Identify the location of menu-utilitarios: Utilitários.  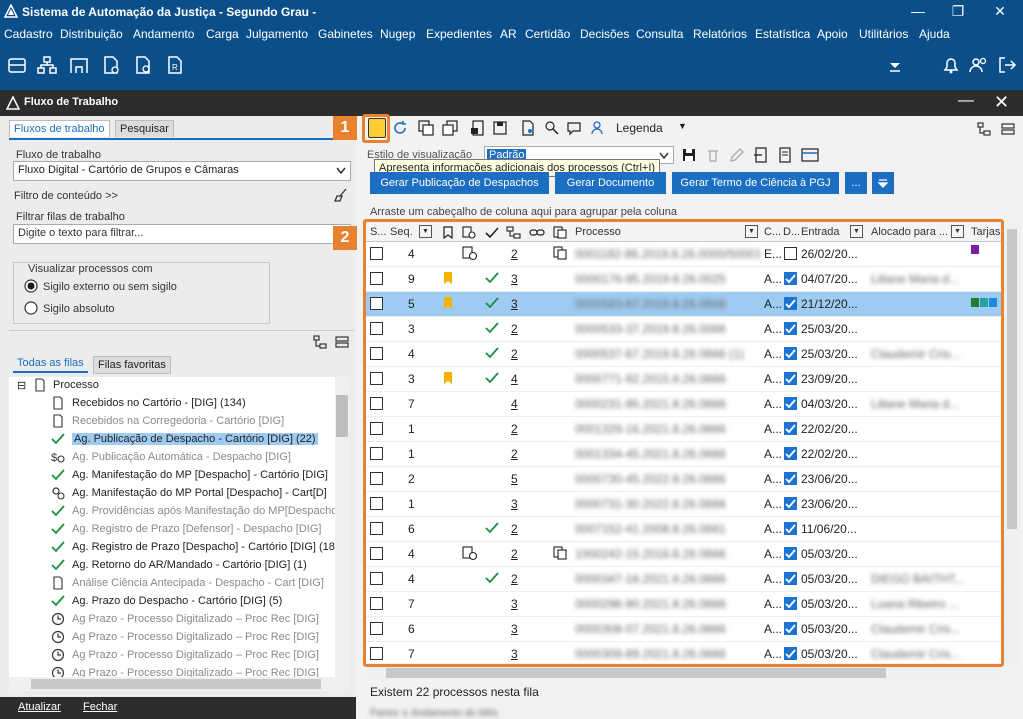
(883, 34).